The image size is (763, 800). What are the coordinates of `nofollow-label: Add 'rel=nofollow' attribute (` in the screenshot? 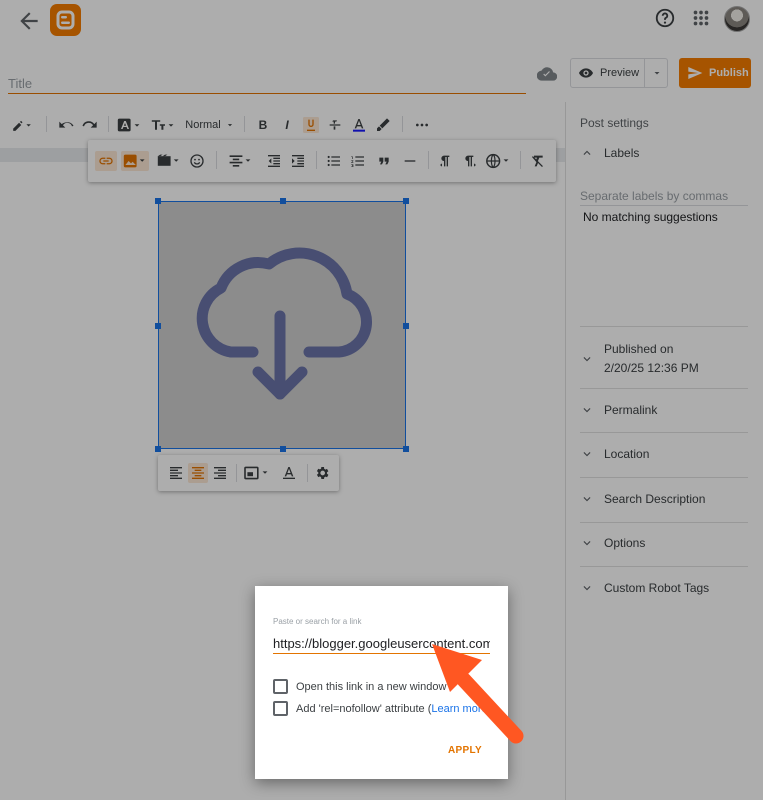 It's located at (364, 708).